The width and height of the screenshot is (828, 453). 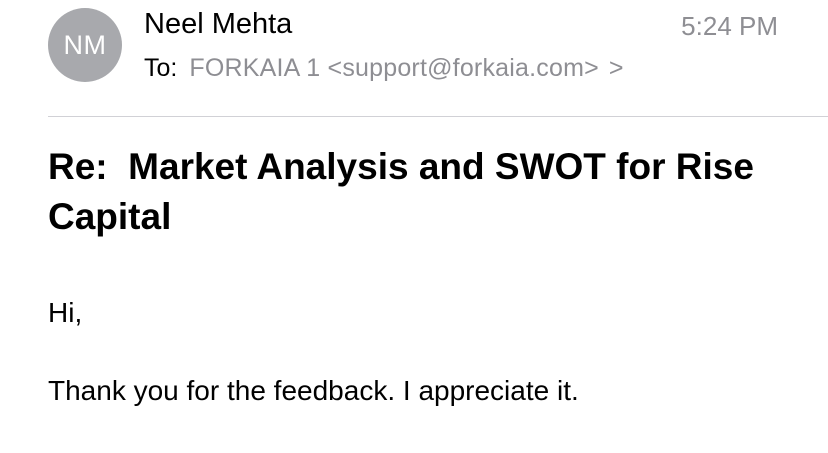 I want to click on email-body-greeting: Hi,, so click(x=65, y=312).